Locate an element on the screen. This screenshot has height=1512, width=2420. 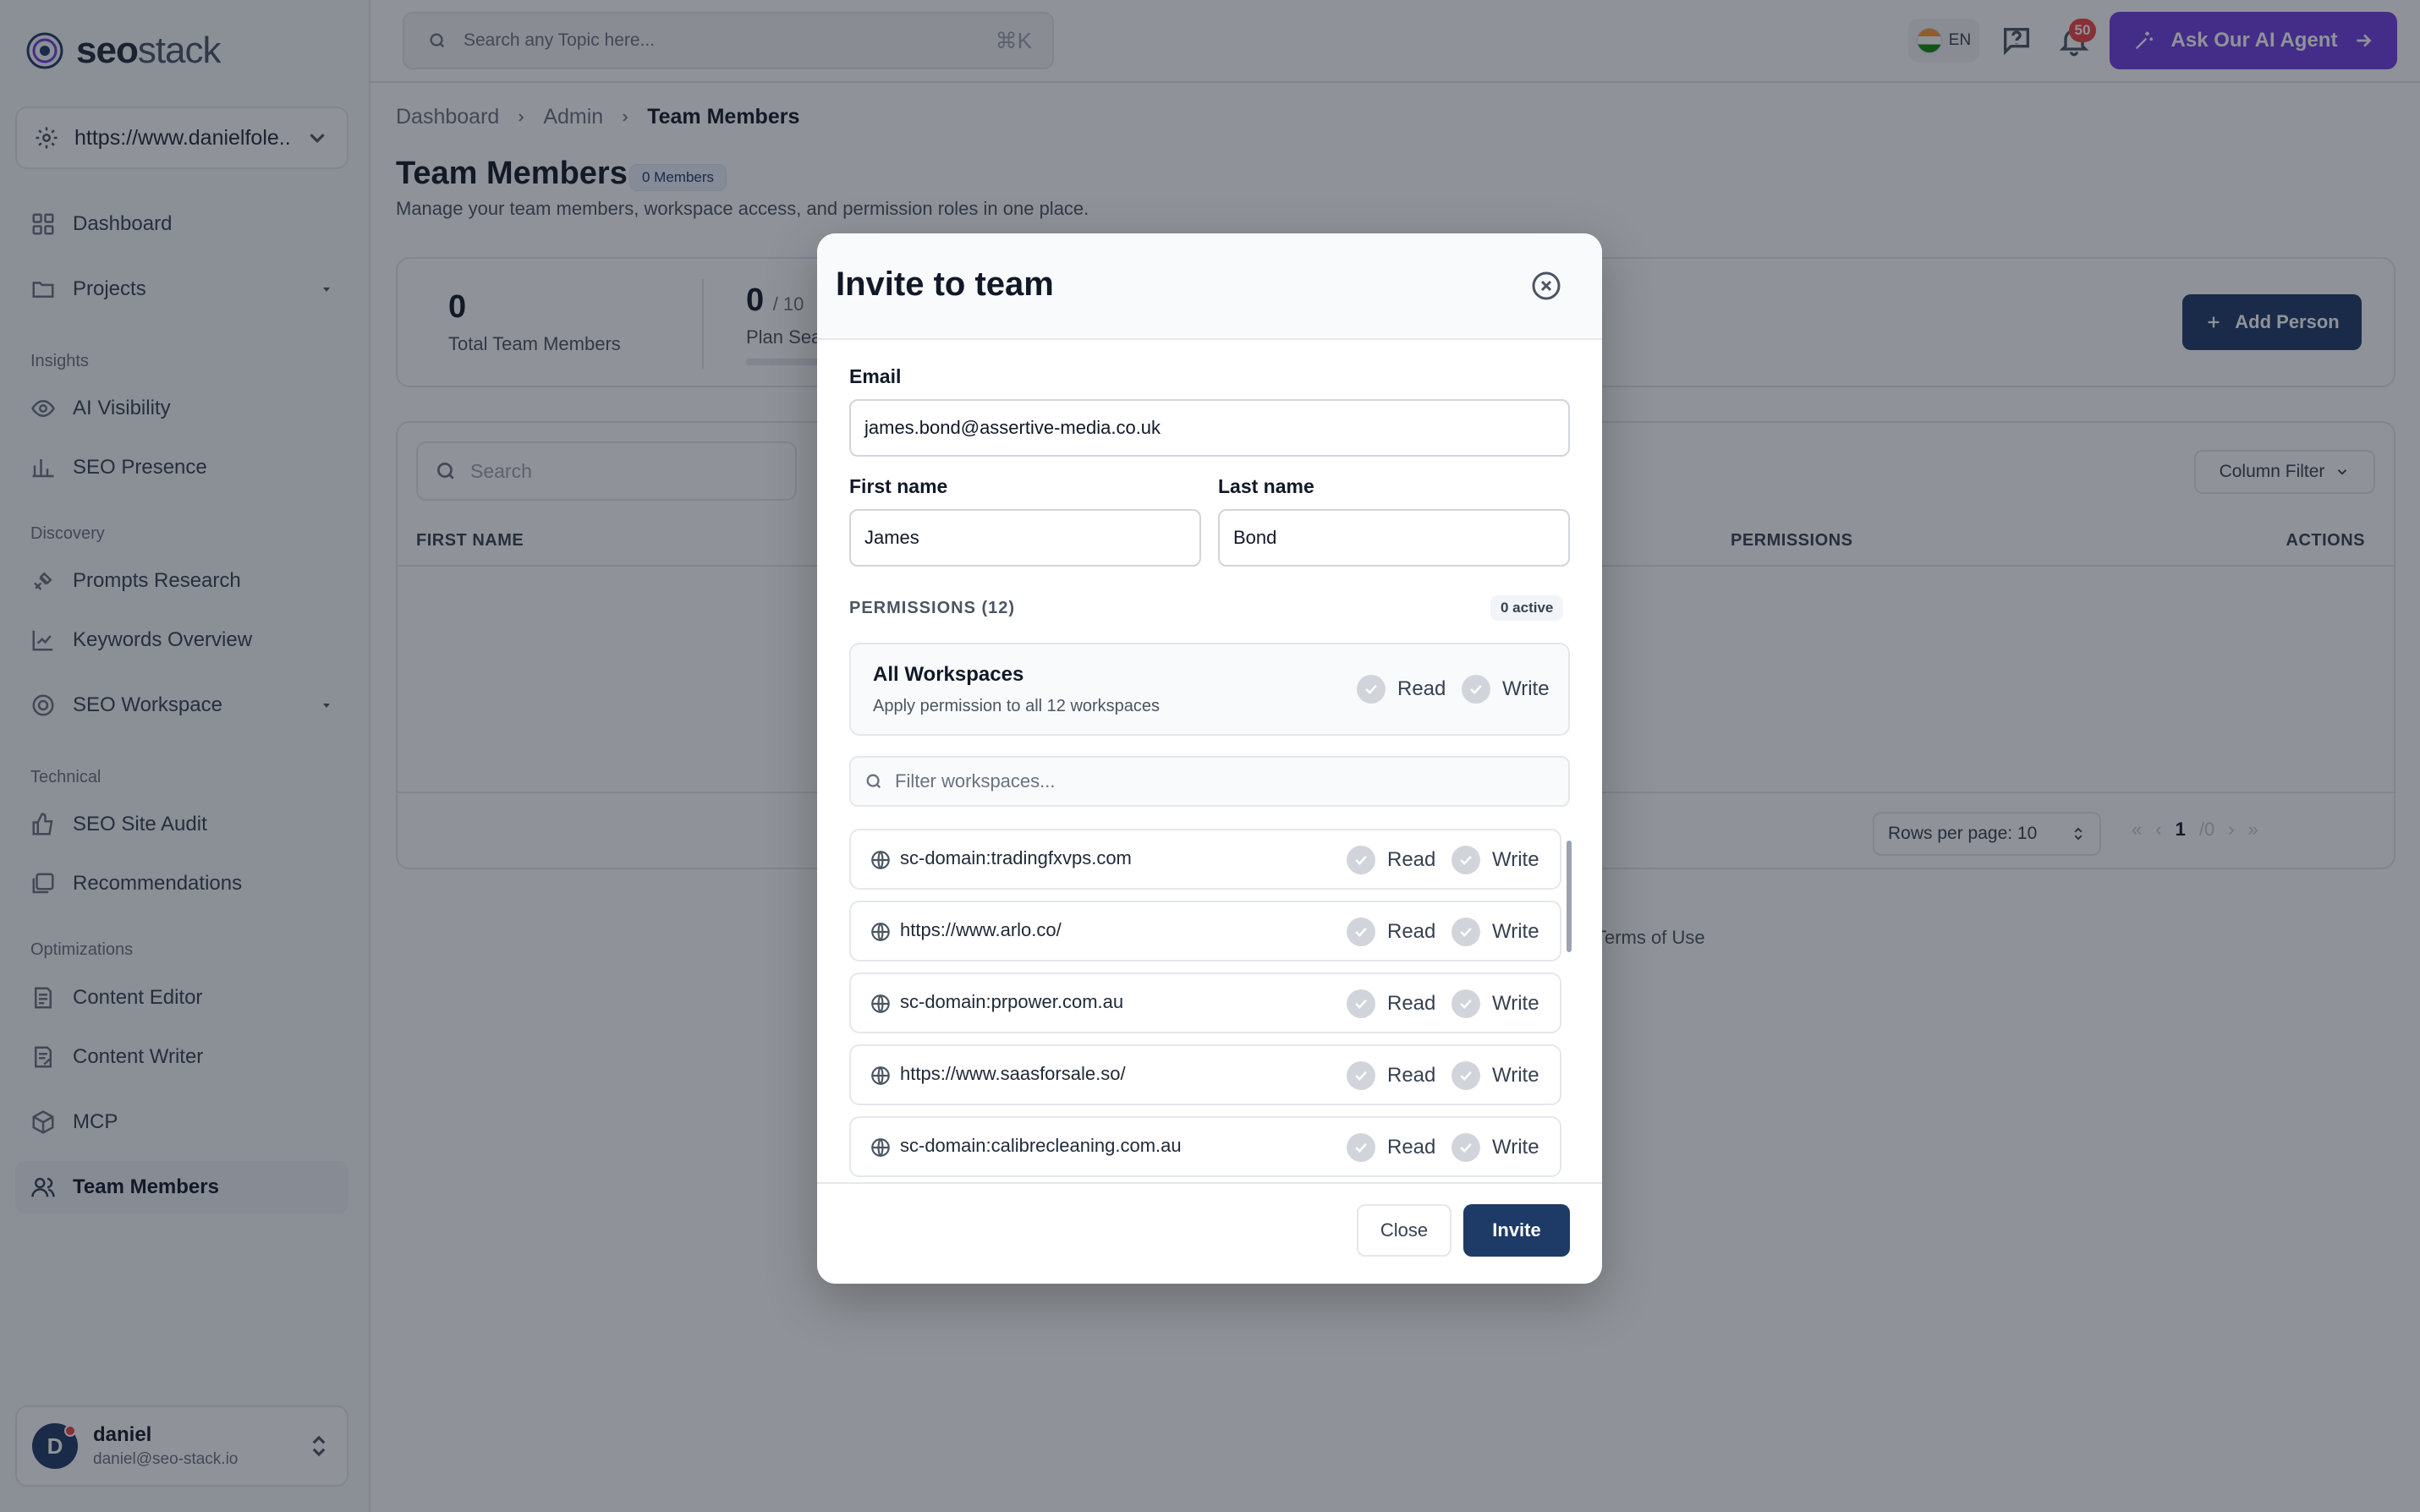
workspace-row: https://www.arlo.co/ Read Write is located at coordinates (1205, 931).